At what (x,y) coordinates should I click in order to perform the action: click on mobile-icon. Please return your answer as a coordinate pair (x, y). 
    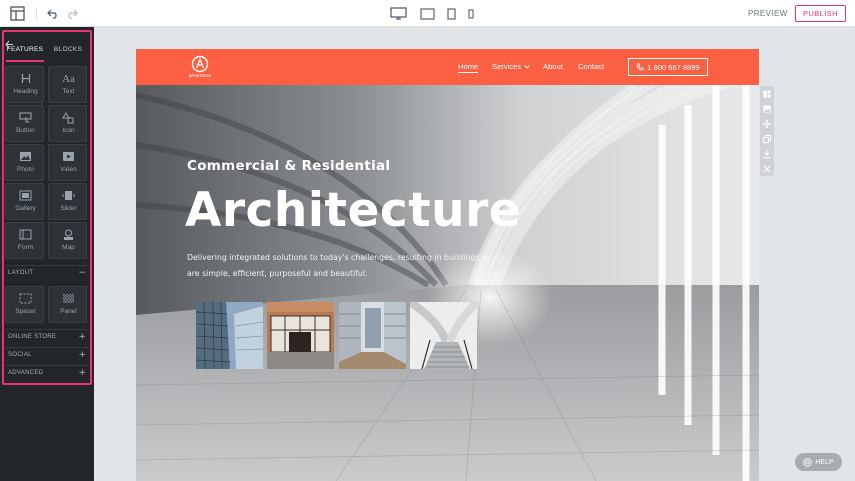
    Looking at the image, I should click on (471, 13).